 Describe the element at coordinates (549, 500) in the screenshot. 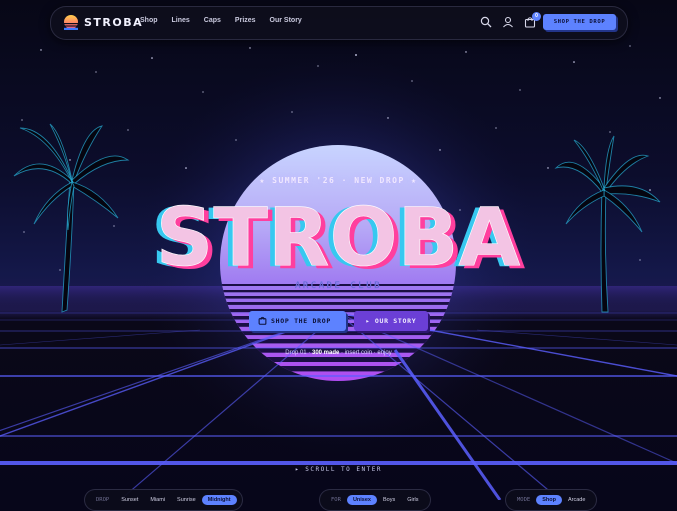

I see `filter-option-shop: Shop` at that location.